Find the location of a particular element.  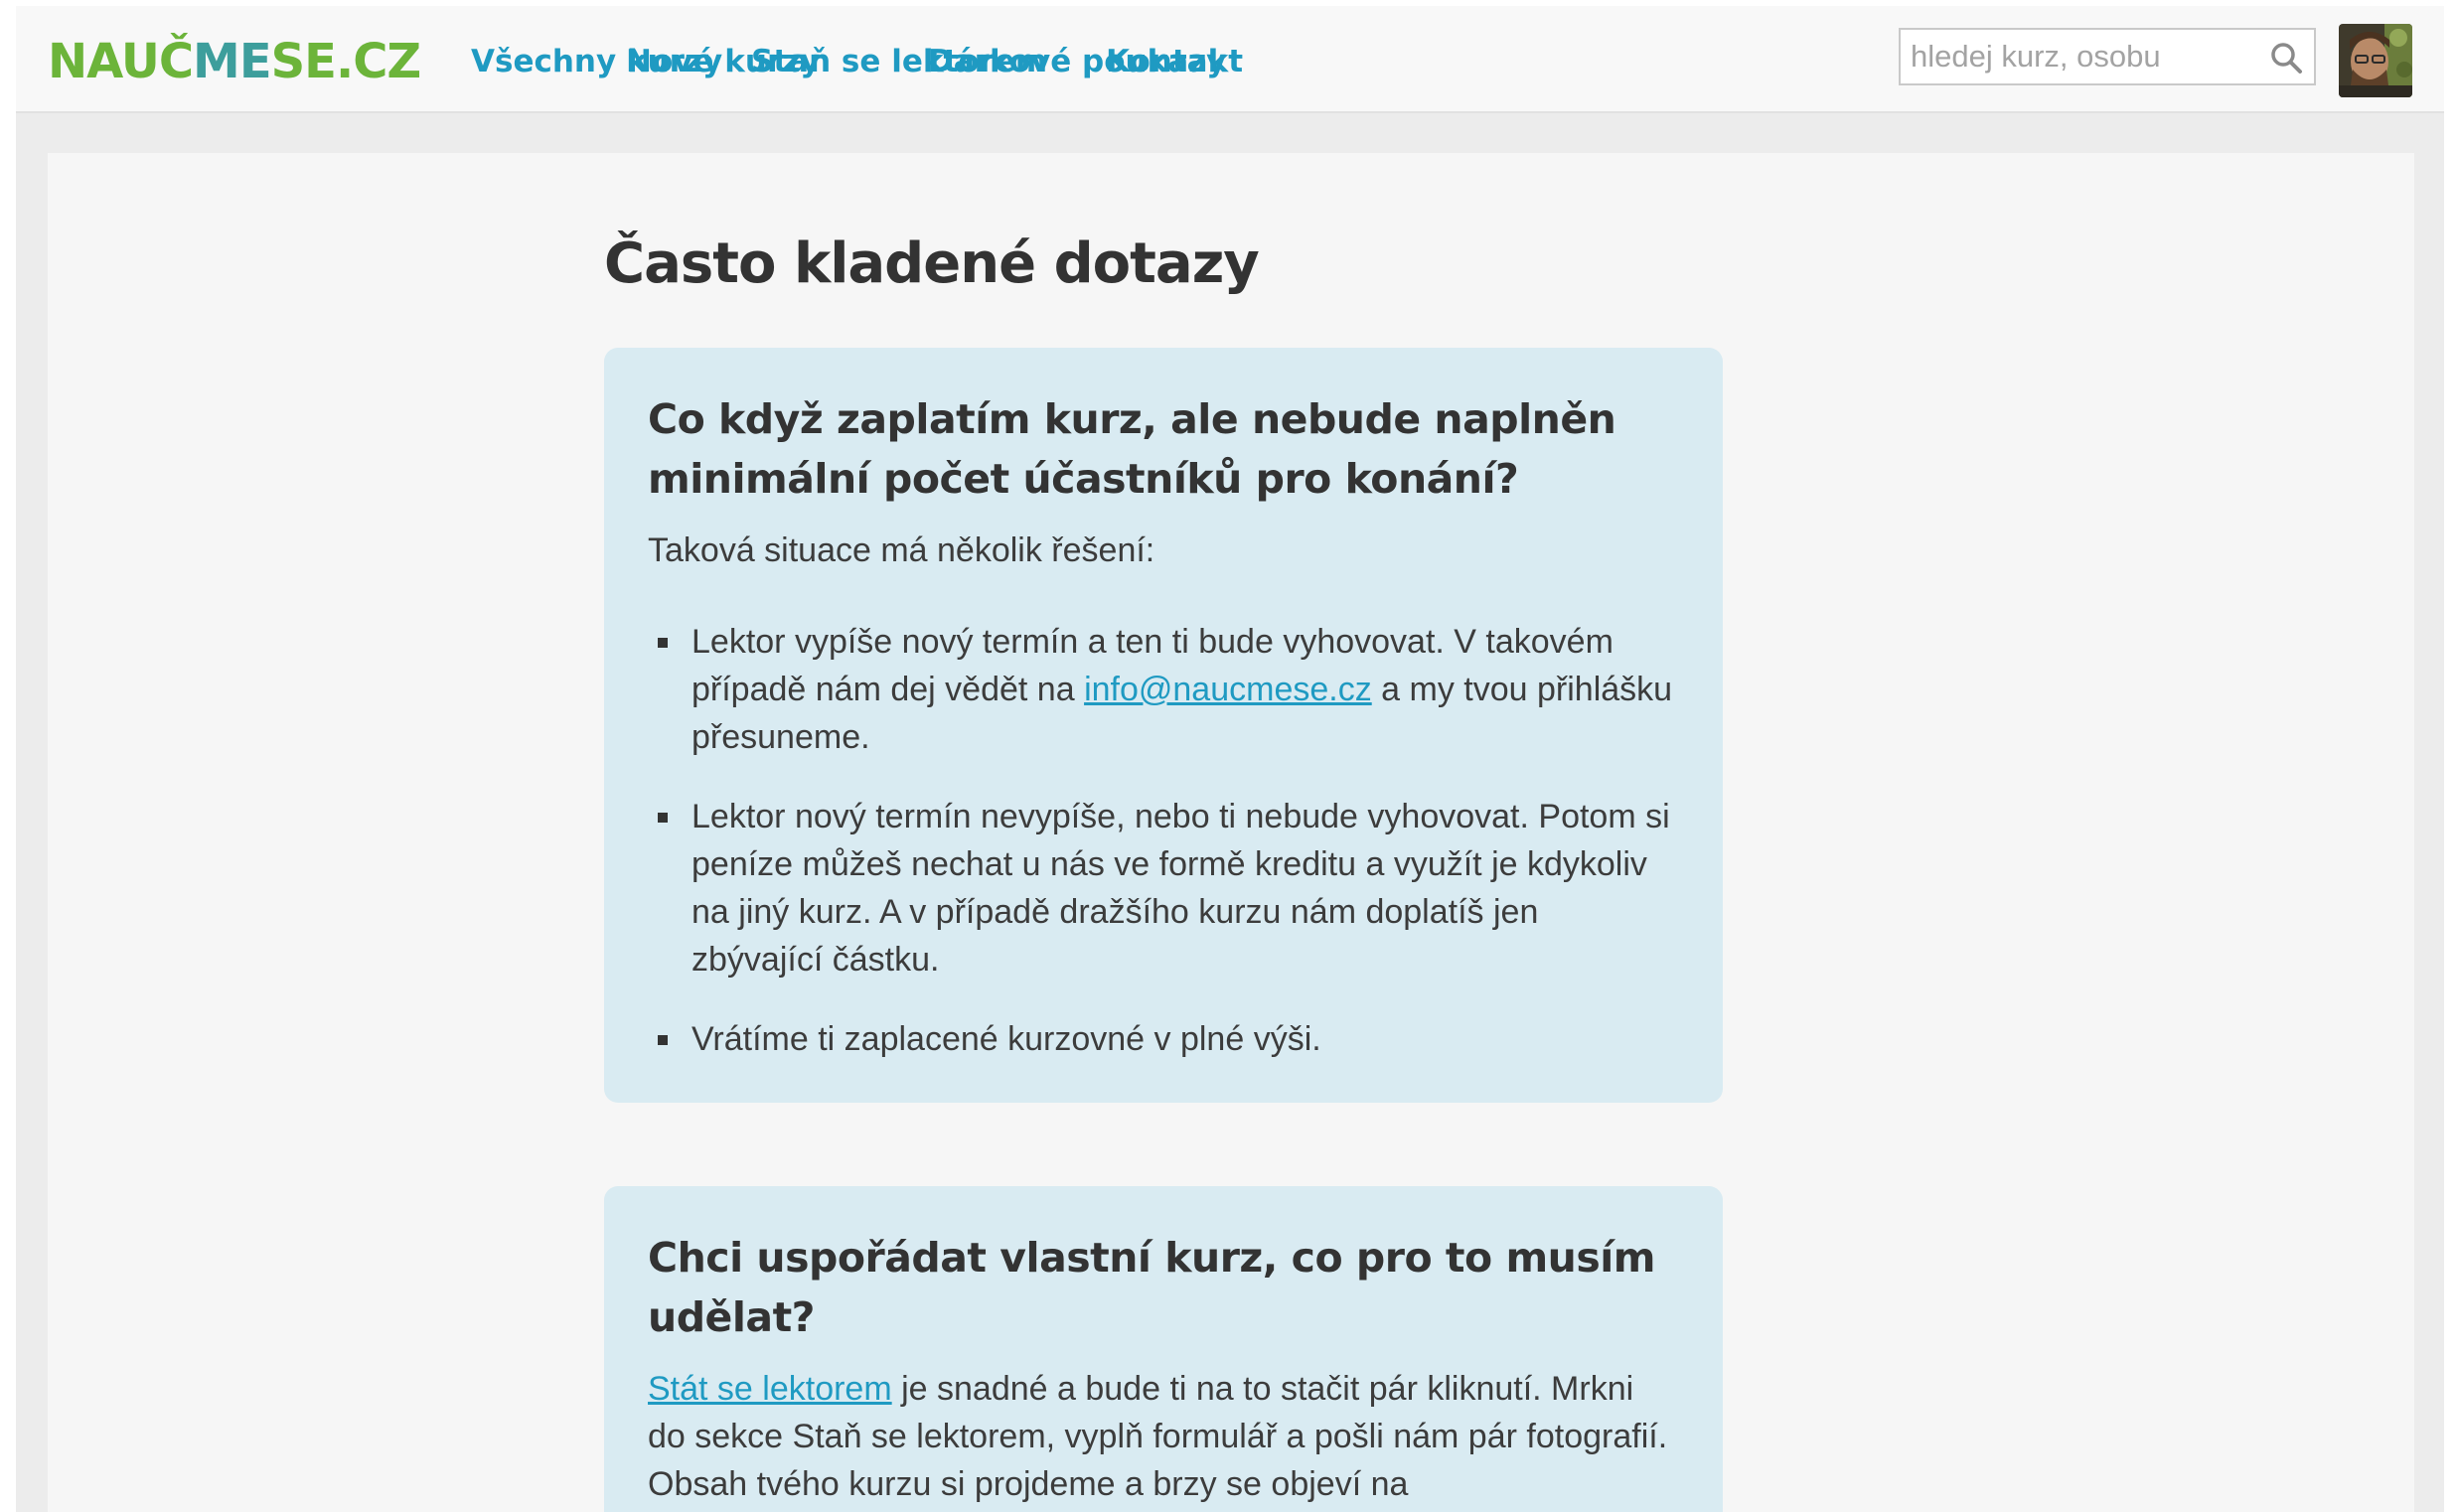

become-lecturer-link: Stát se lektorem is located at coordinates (770, 1389).